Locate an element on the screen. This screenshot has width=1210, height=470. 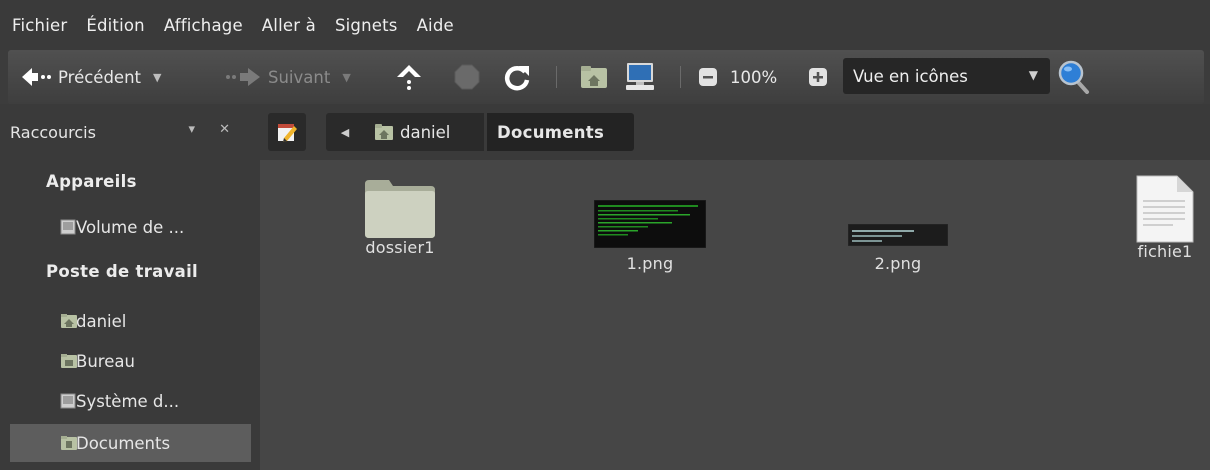
file-name: fichie1 is located at coordinates (1165, 251).